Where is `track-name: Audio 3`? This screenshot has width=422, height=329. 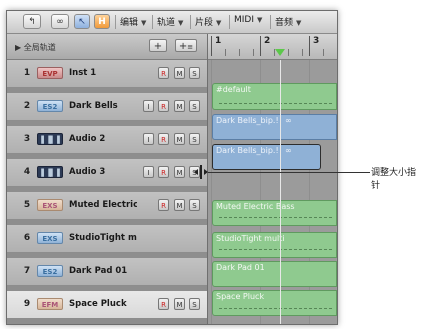 track-name: Audio 3 is located at coordinates (103, 172).